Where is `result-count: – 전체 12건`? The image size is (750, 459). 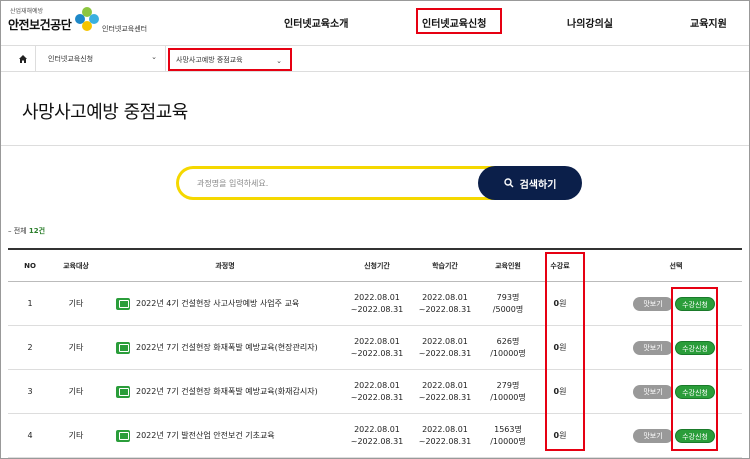
result-count: – 전체 12건 is located at coordinates (26, 231).